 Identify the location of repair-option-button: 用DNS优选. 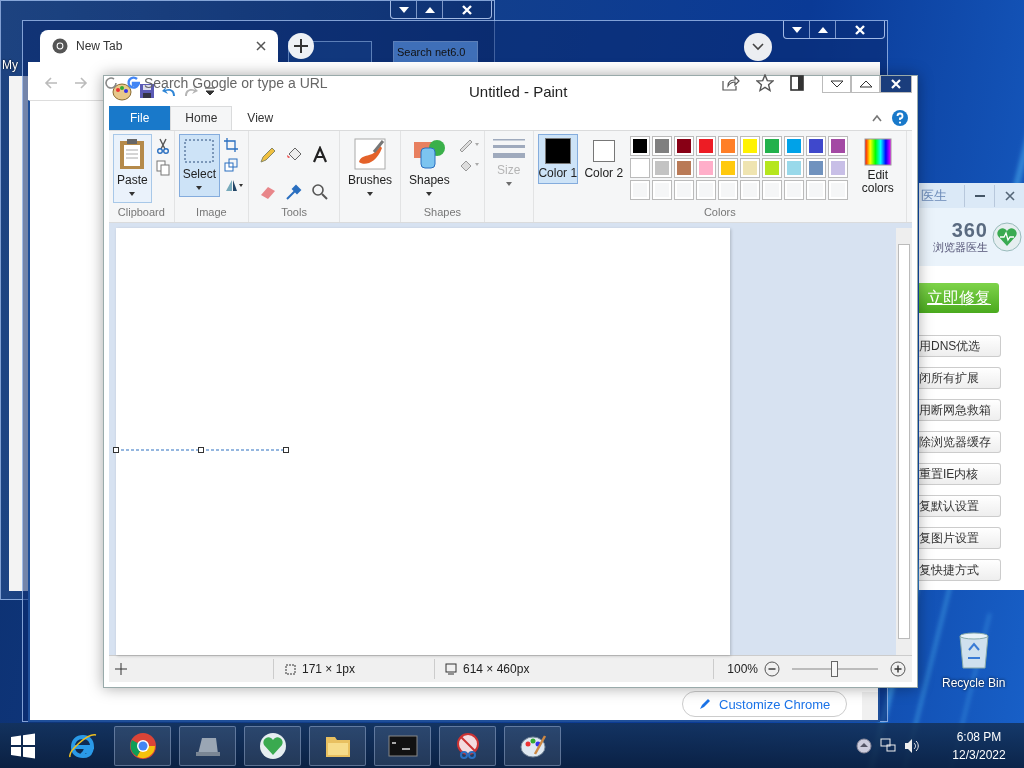
(960, 346).